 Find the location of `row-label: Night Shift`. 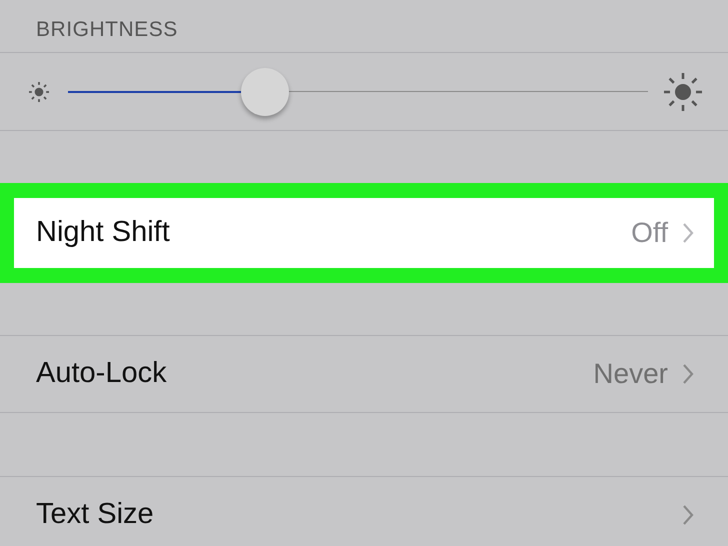

row-label: Night Shift is located at coordinates (103, 232).